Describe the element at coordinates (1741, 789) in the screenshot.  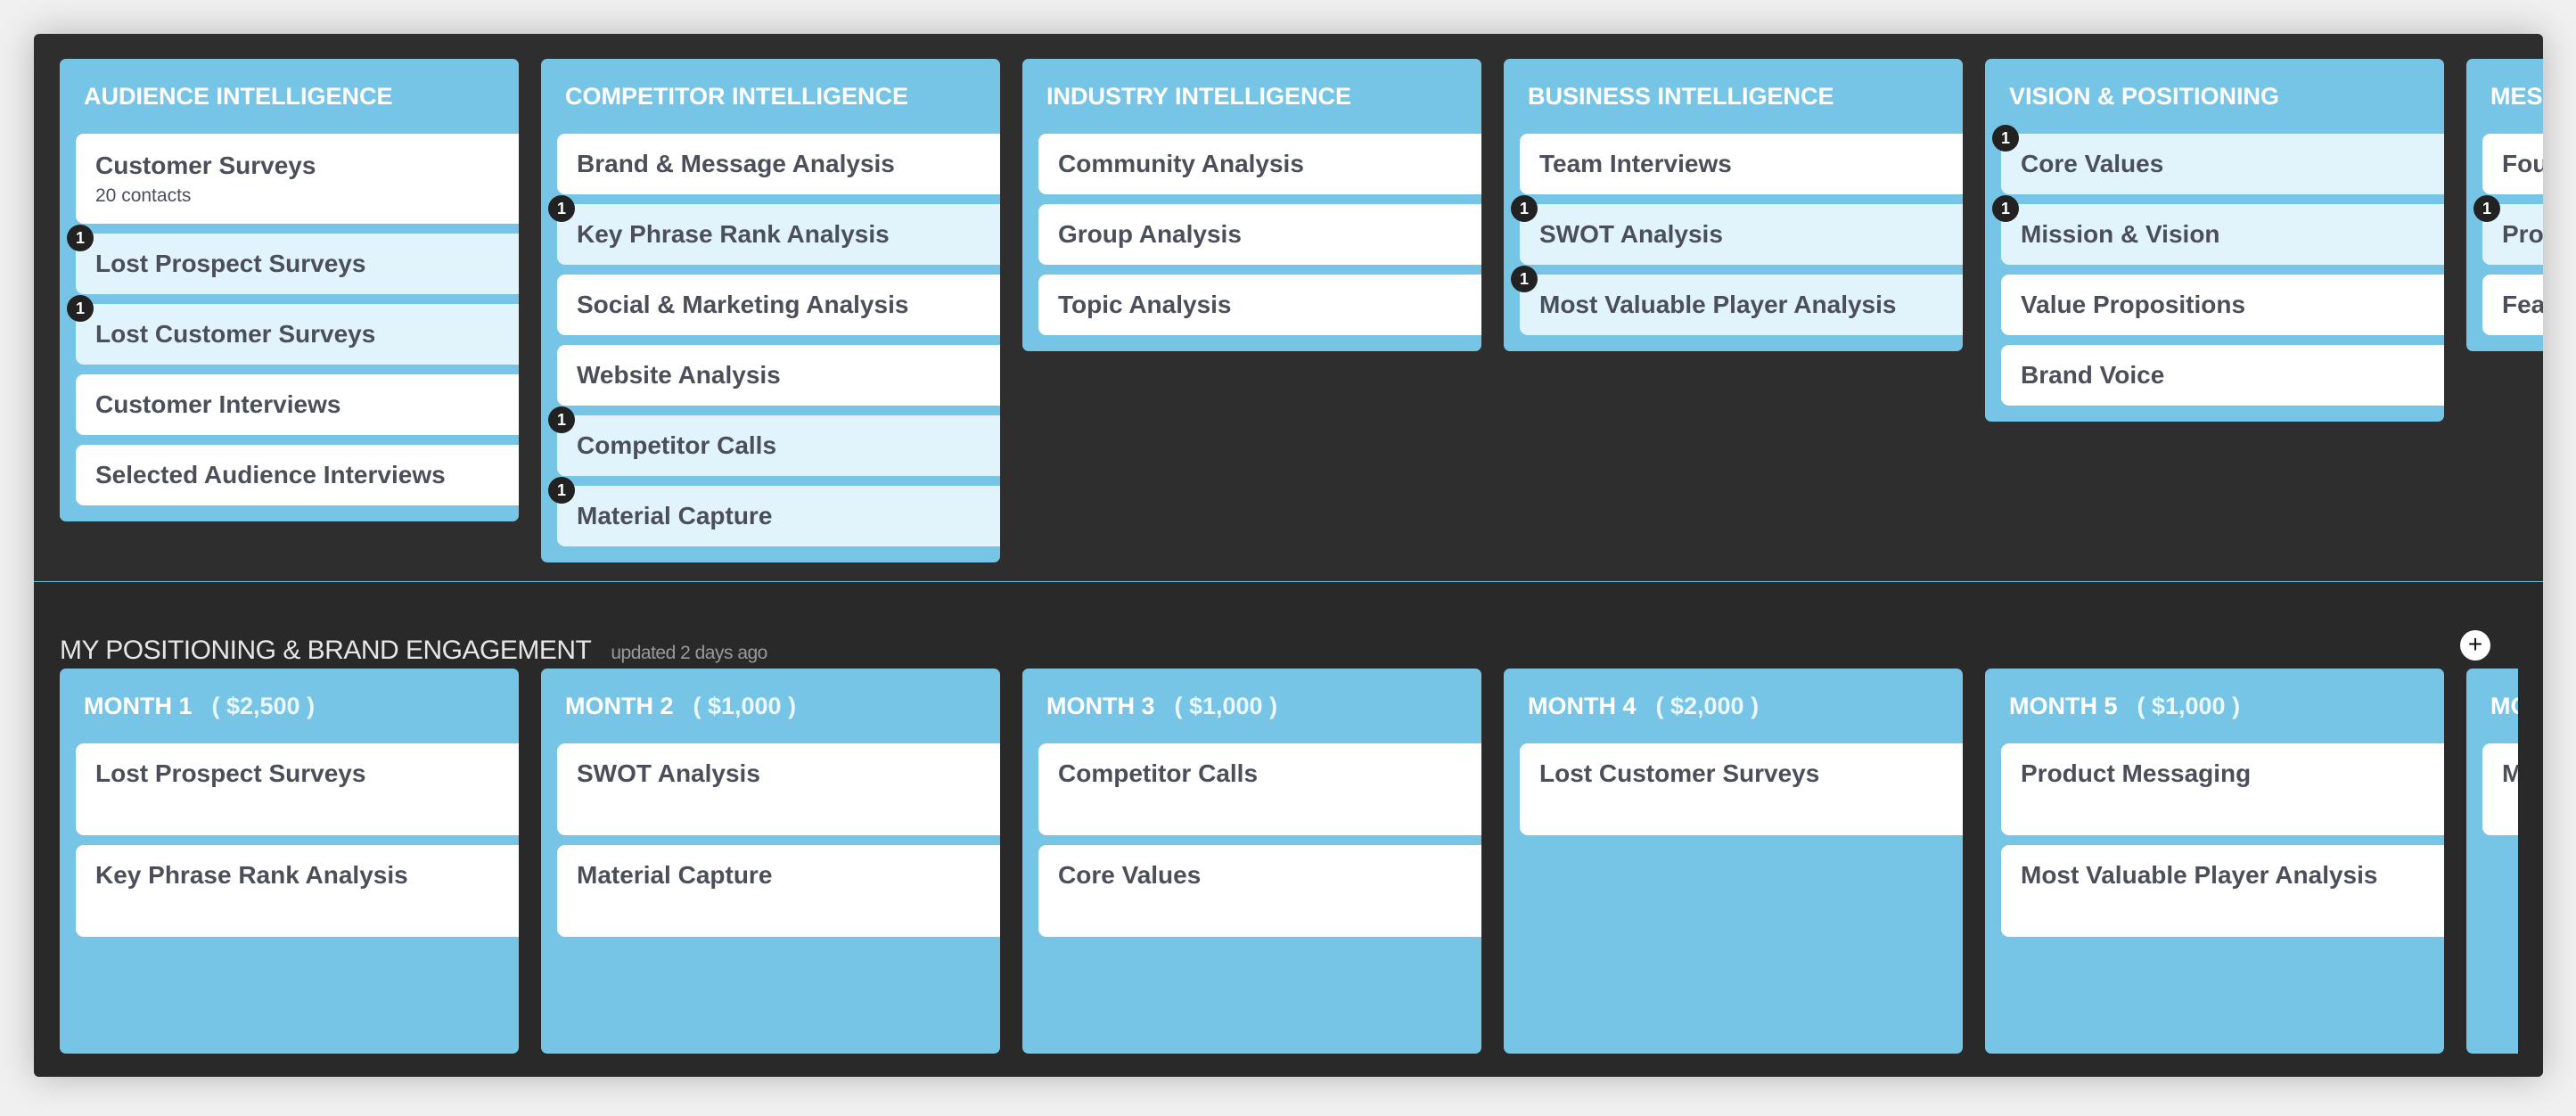
I see `month-item: Lost Customer Surveys` at that location.